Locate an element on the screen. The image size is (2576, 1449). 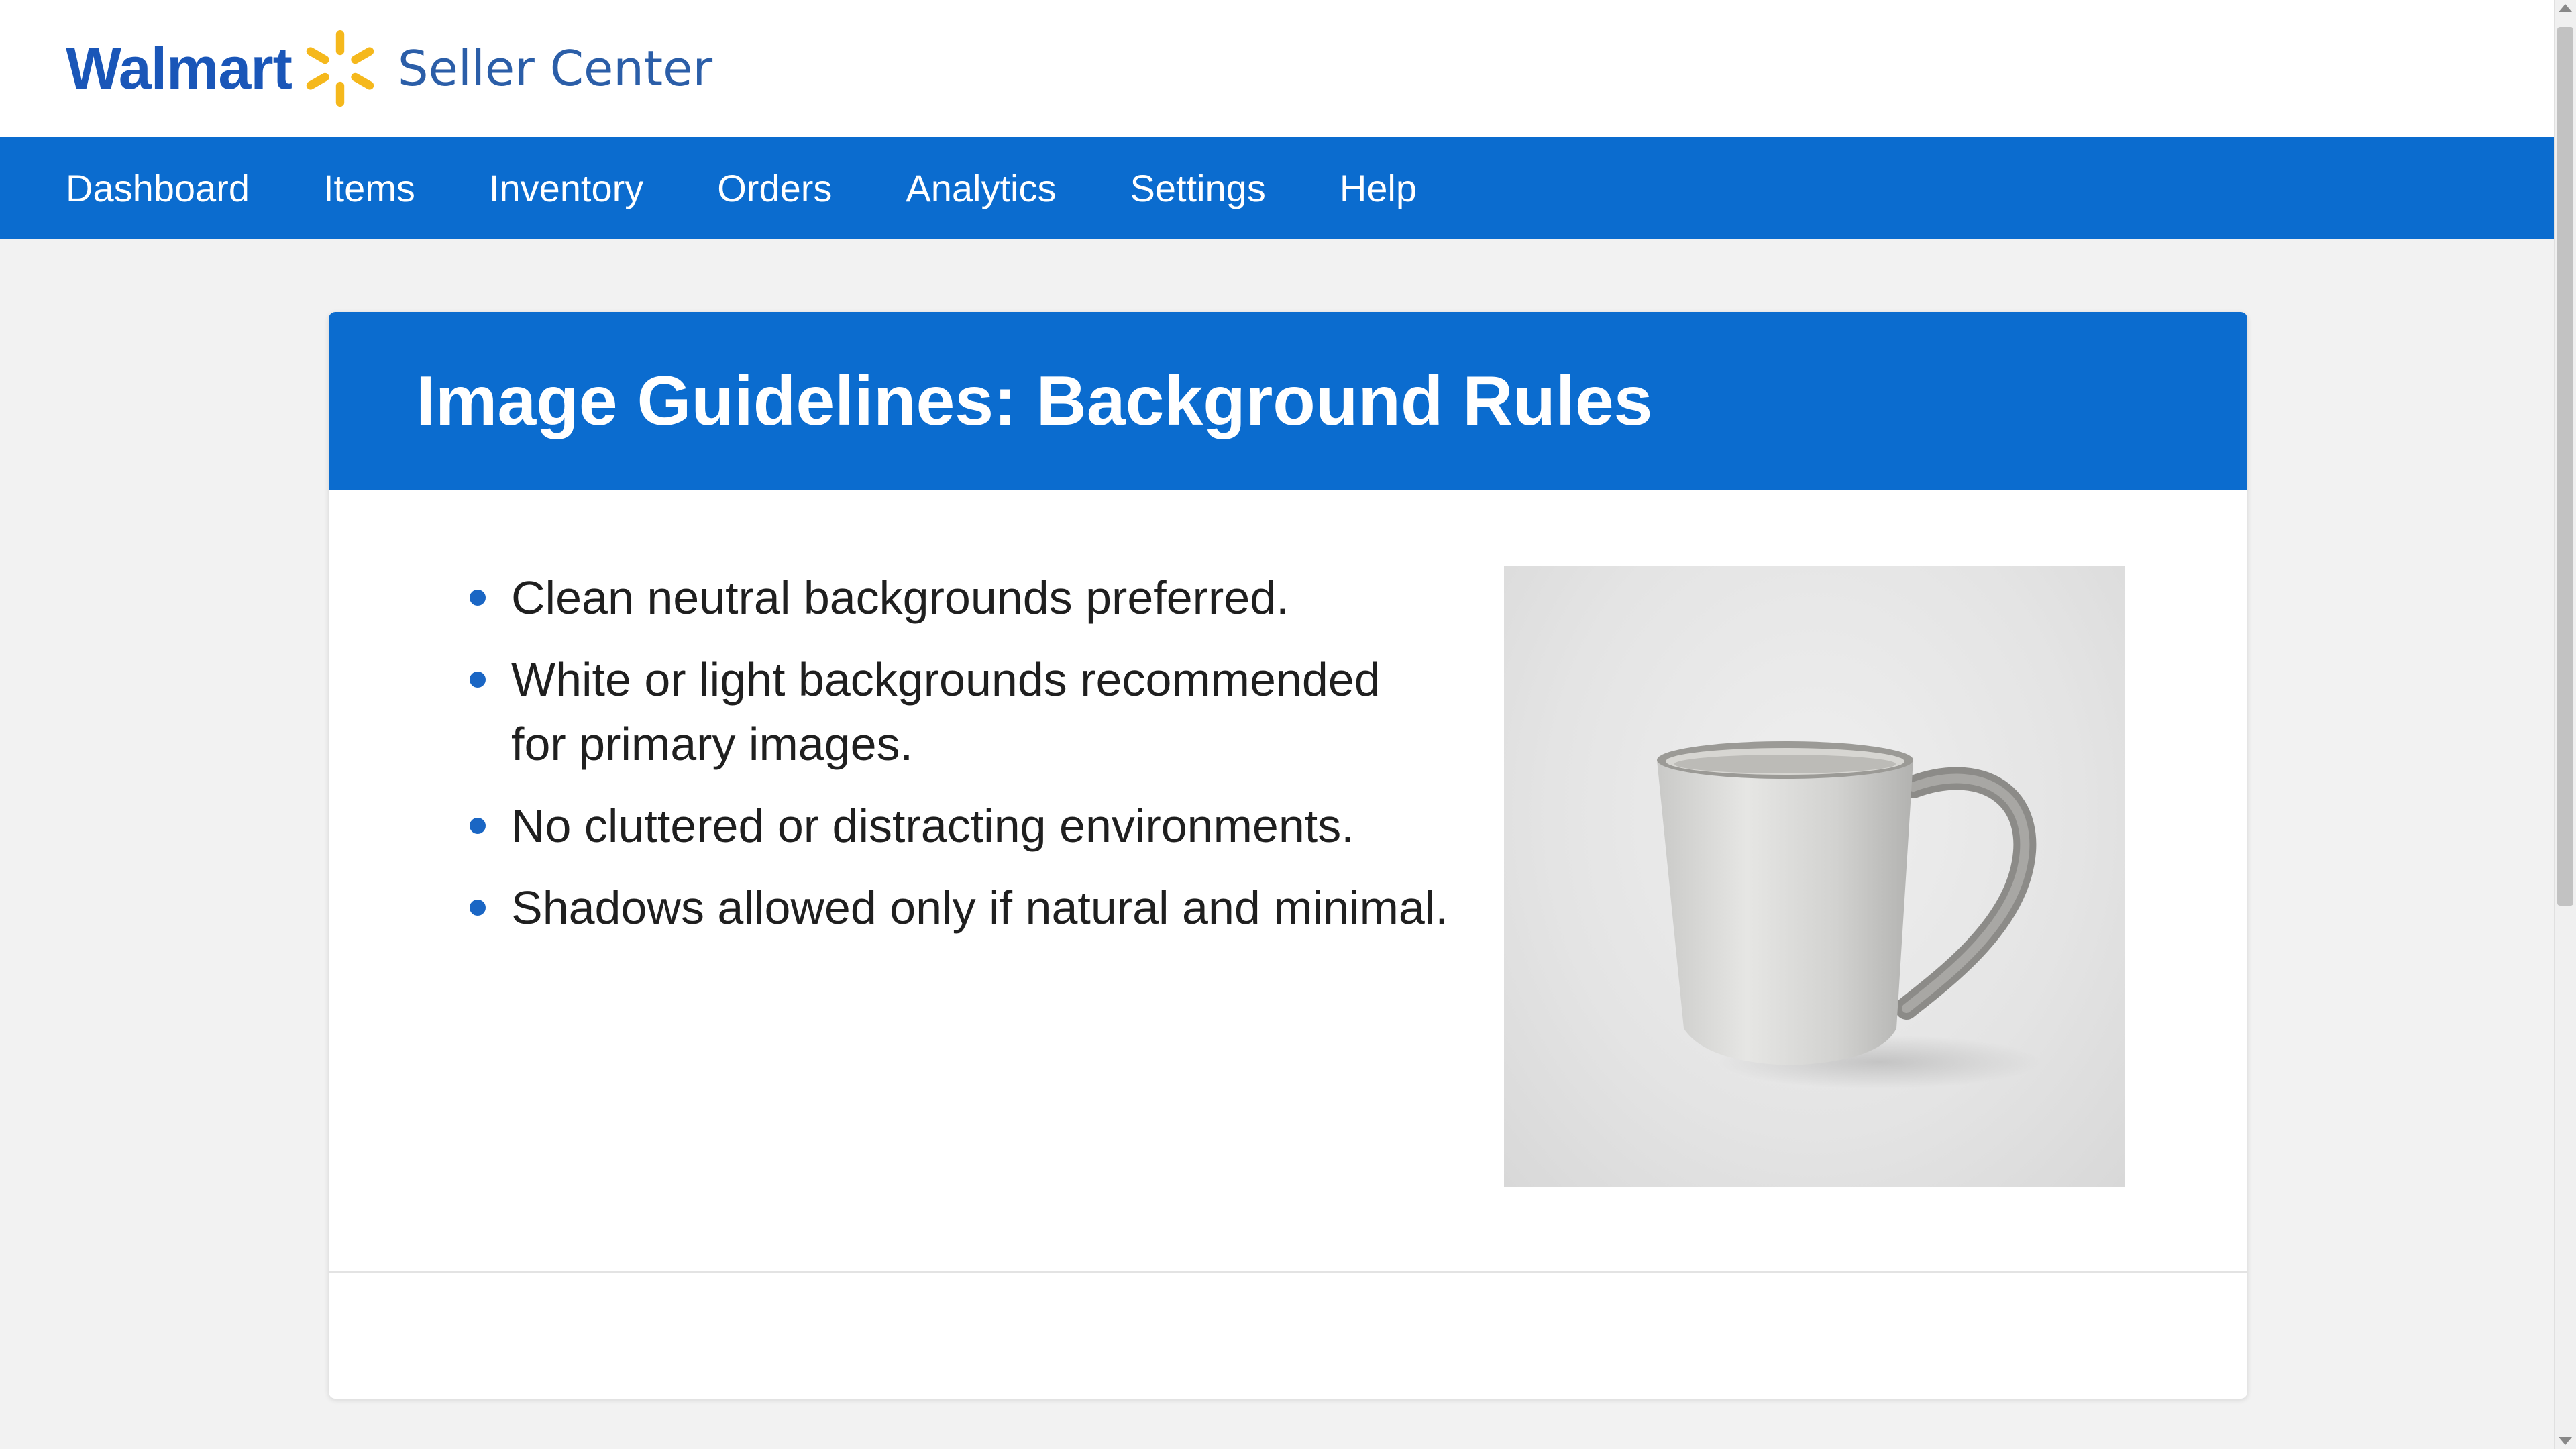
list-item-text-line2: for primary images. is located at coordinates (712, 744).